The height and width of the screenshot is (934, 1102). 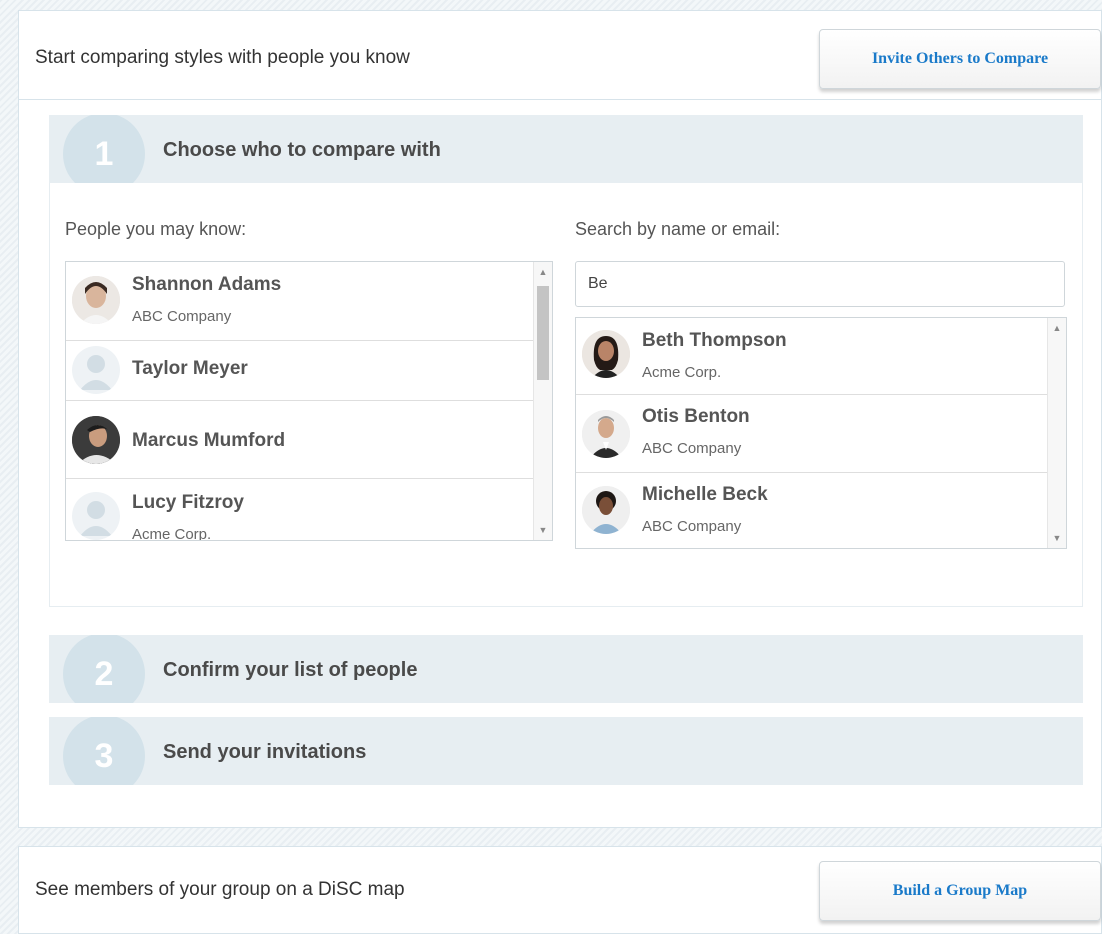 I want to click on scroll-thumb, so click(x=543, y=333).